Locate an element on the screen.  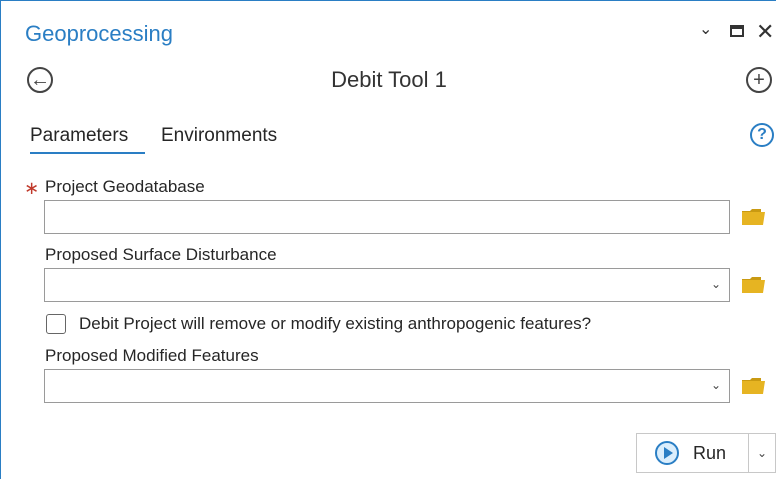
proposed-surface-disturbance-input is located at coordinates (387, 285).